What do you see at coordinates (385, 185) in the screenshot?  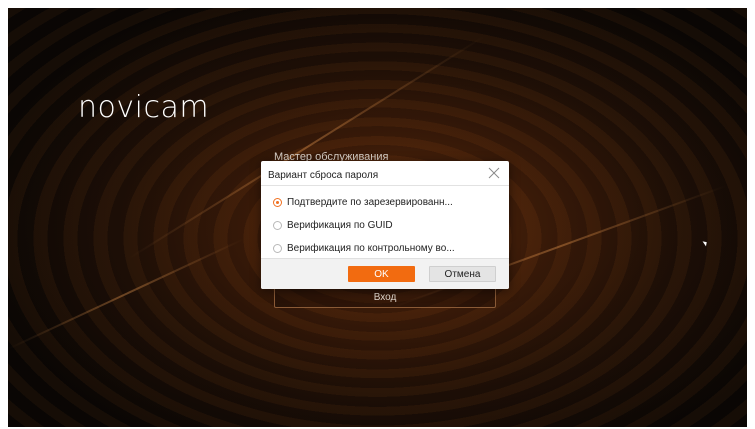 I see `dialog-divider` at bounding box center [385, 185].